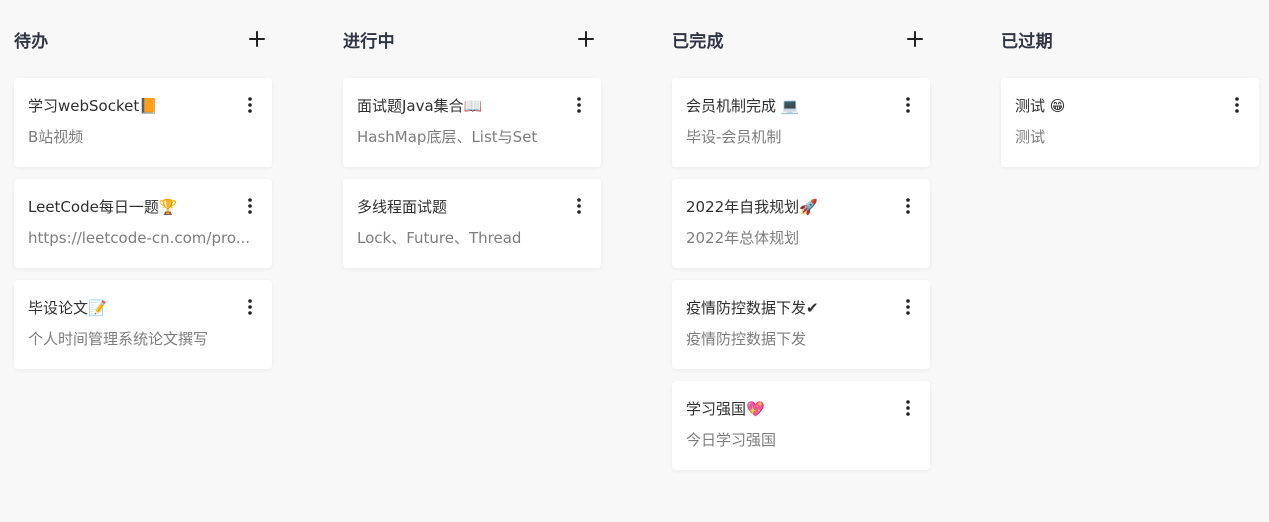  I want to click on card-description: 个人时间管理系统论文撰写, so click(118, 339).